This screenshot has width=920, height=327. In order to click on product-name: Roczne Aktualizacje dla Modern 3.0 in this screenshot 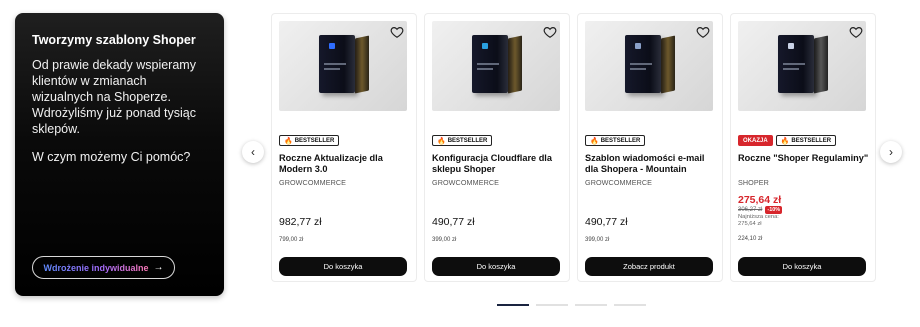, I will do `click(346, 164)`.